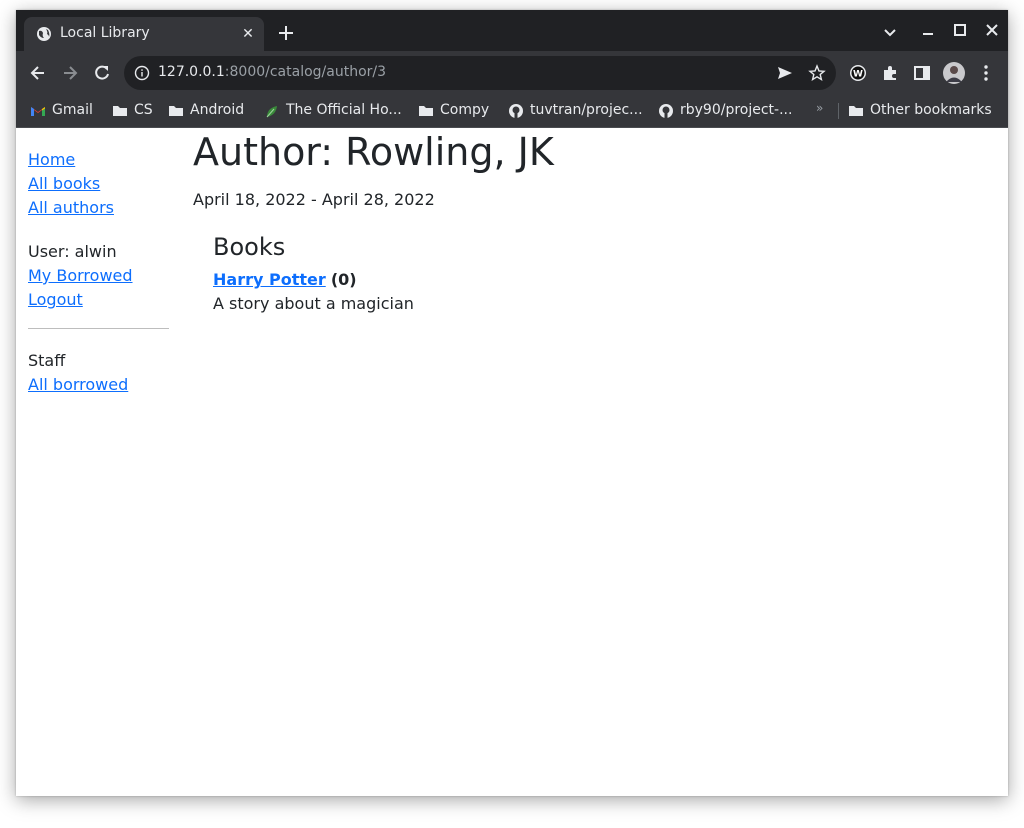 This screenshot has width=1024, height=828. I want to click on browser-toolbar: 127.0.0.1:8000/catalog/author/3 W, so click(512, 73).